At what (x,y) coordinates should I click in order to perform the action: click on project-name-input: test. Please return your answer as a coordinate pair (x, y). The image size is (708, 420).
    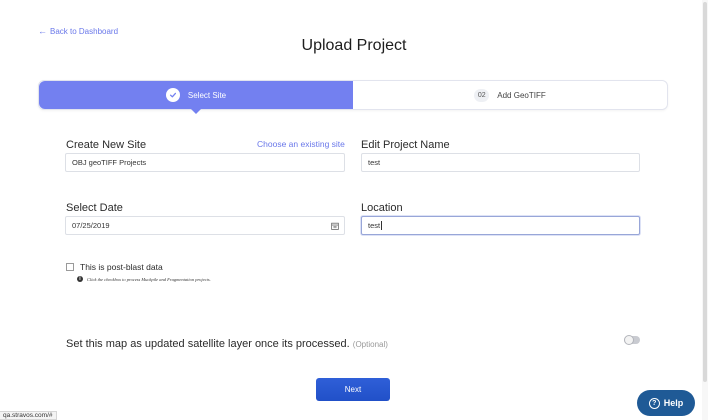
    Looking at the image, I should click on (500, 162).